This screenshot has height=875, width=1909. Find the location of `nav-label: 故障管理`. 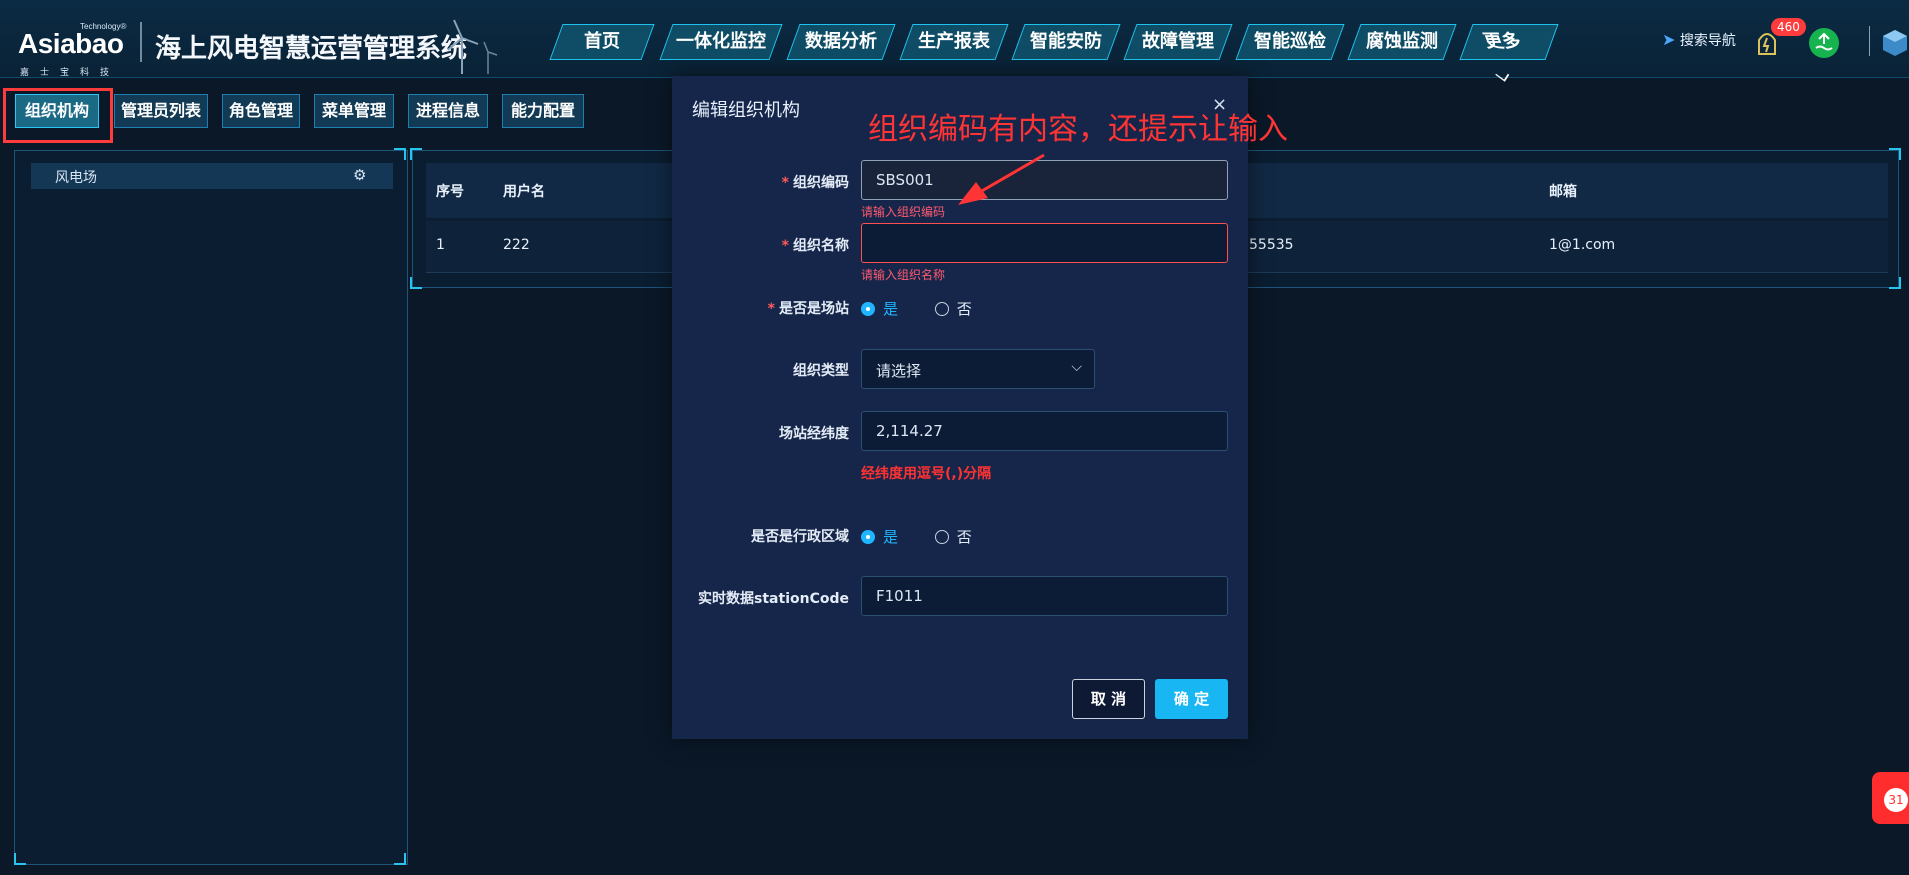

nav-label: 故障管理 is located at coordinates (1178, 41).